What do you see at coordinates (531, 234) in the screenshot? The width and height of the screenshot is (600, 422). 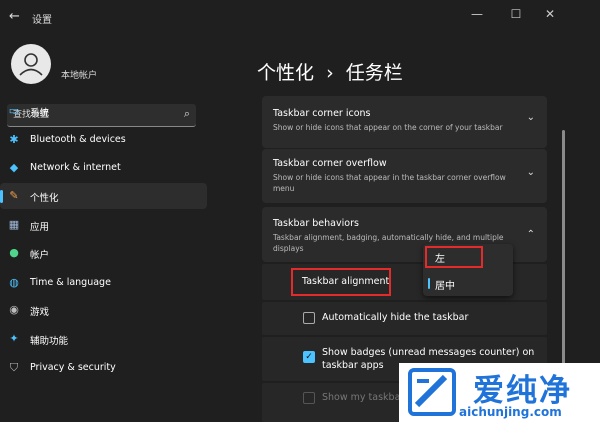 I see `chevron-up-icon: ⌃` at bounding box center [531, 234].